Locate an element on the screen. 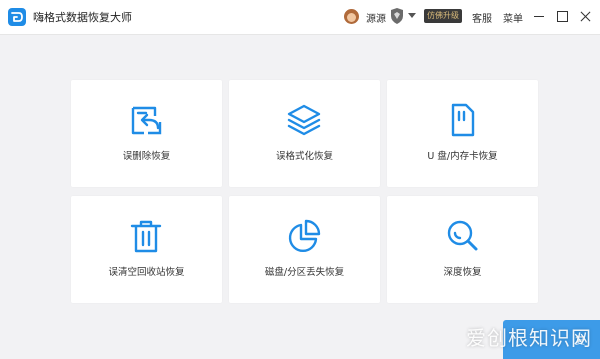  sd-card-icon is located at coordinates (463, 120).